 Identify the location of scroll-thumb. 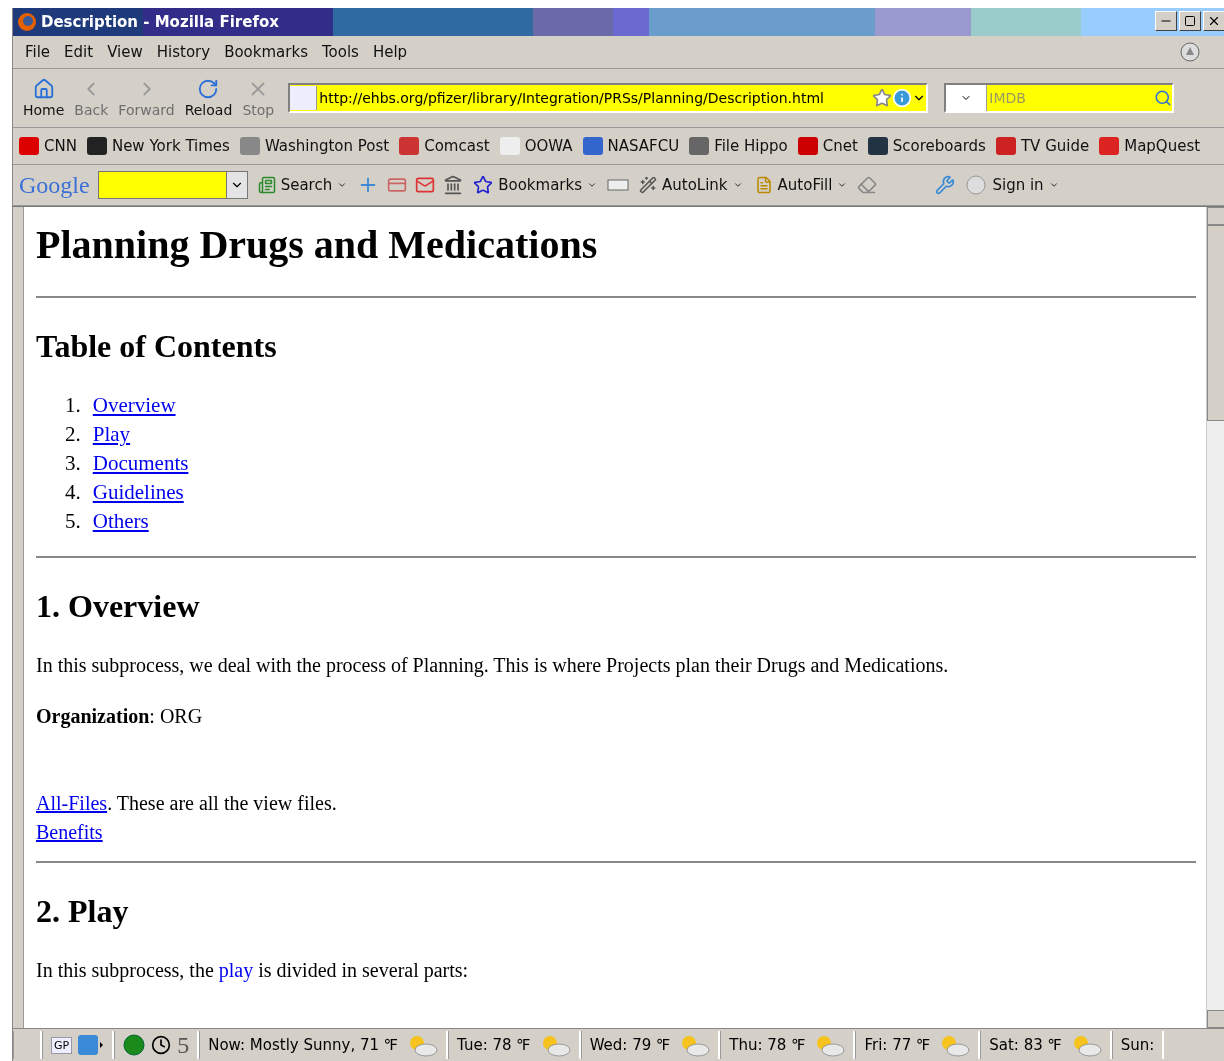
(1215, 323).